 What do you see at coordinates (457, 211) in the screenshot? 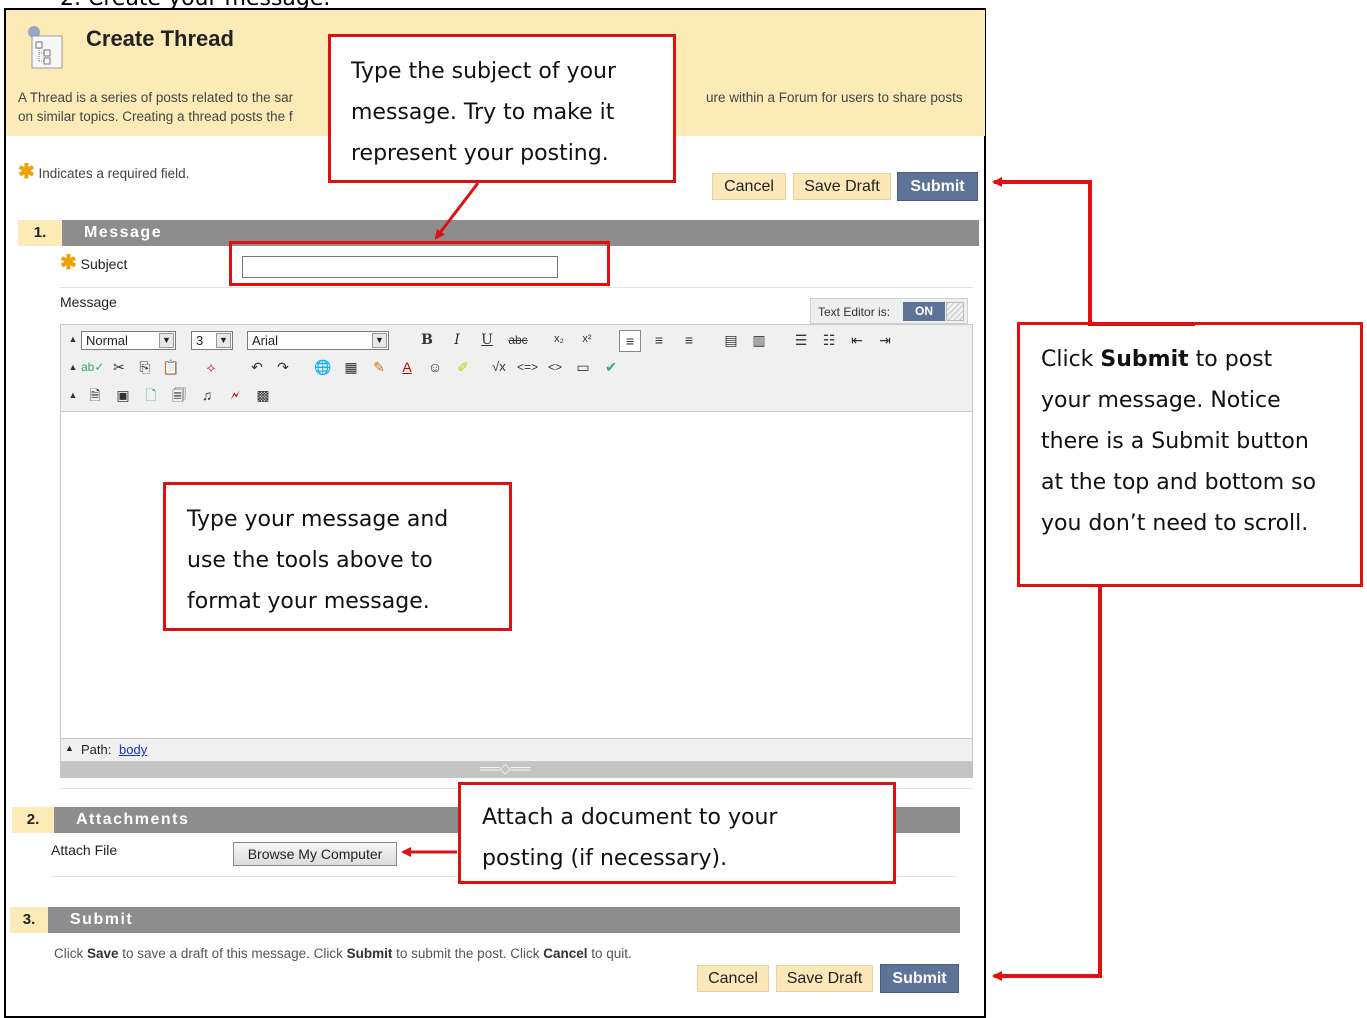
I see `arrow-to-subject` at bounding box center [457, 211].